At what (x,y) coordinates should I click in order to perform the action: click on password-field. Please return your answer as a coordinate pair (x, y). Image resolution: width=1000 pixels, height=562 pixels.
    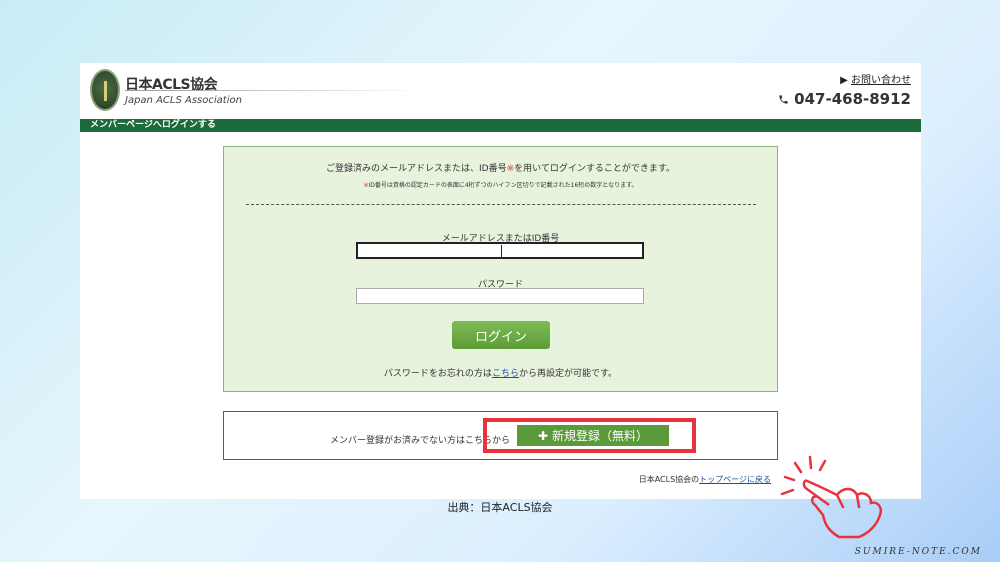
    Looking at the image, I should click on (500, 296).